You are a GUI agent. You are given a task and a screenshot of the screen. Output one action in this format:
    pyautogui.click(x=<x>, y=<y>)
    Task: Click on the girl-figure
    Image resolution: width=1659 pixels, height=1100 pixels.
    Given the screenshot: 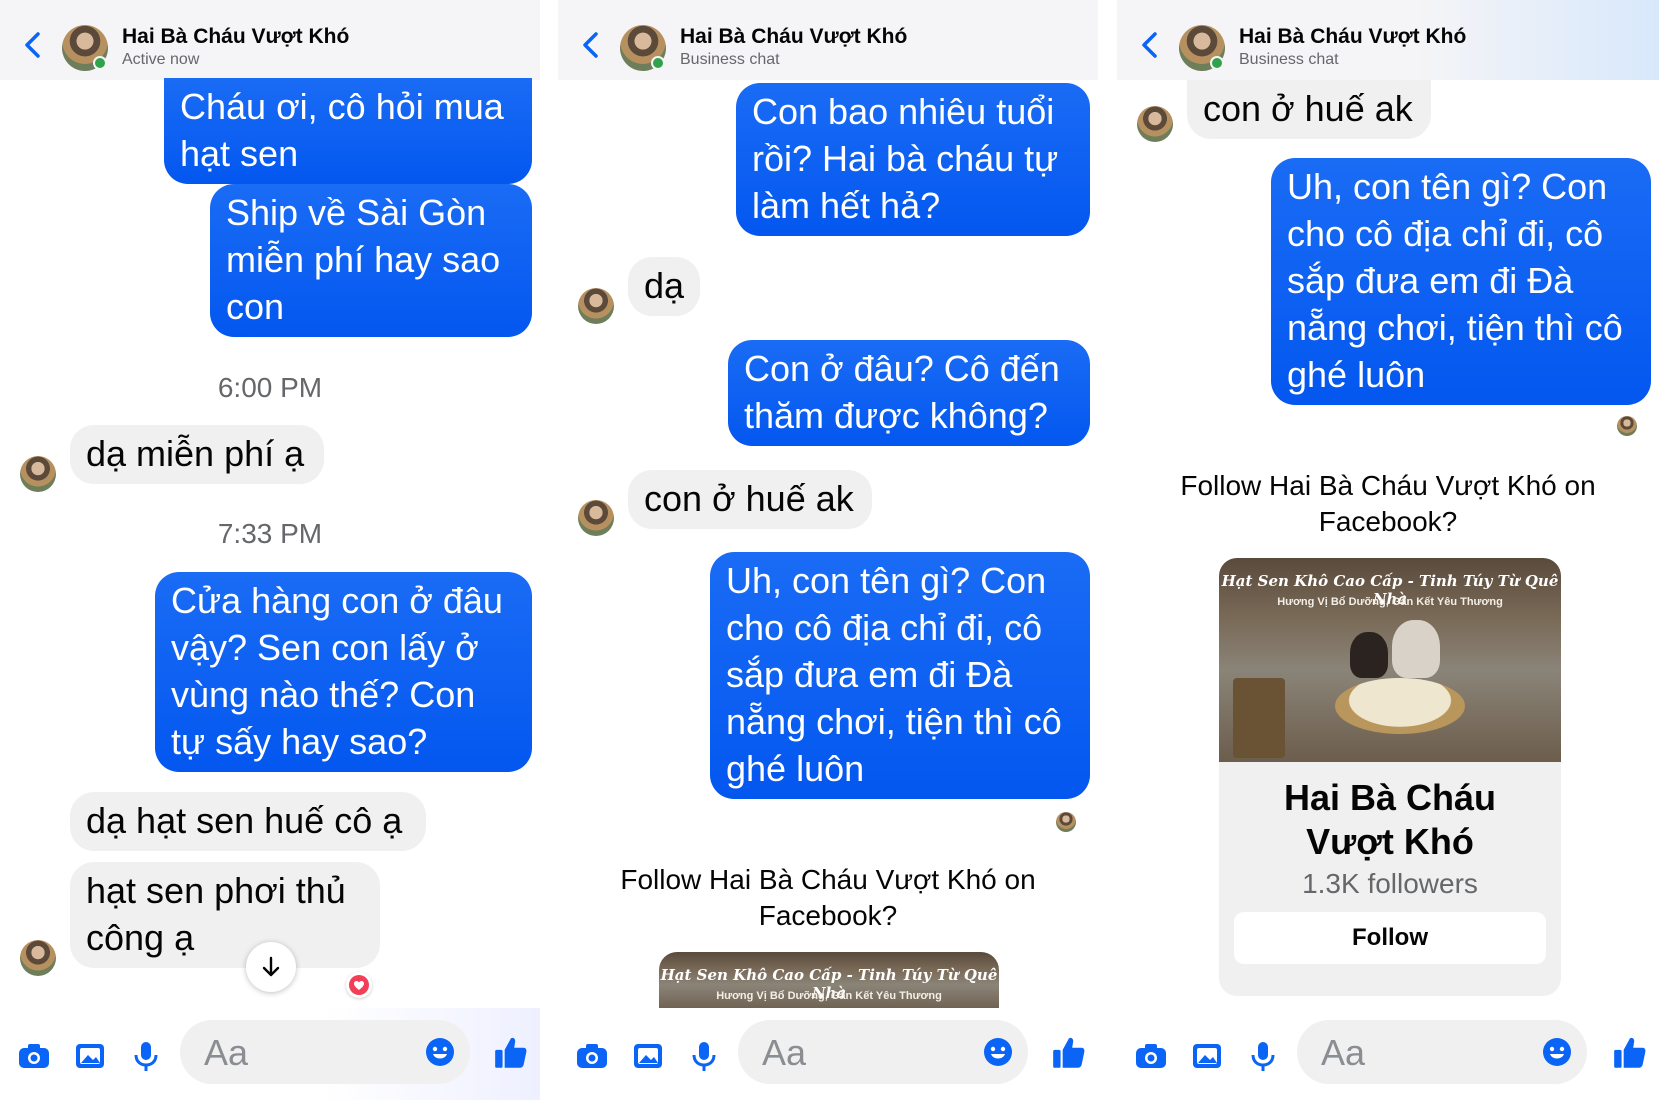 What is the action you would take?
    pyautogui.click(x=1369, y=655)
    